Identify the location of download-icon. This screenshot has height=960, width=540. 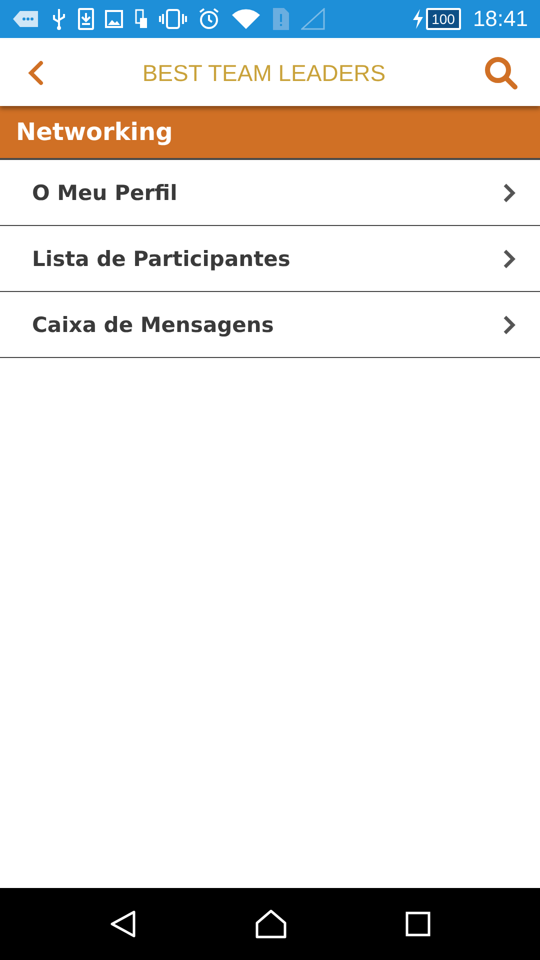
(86, 19).